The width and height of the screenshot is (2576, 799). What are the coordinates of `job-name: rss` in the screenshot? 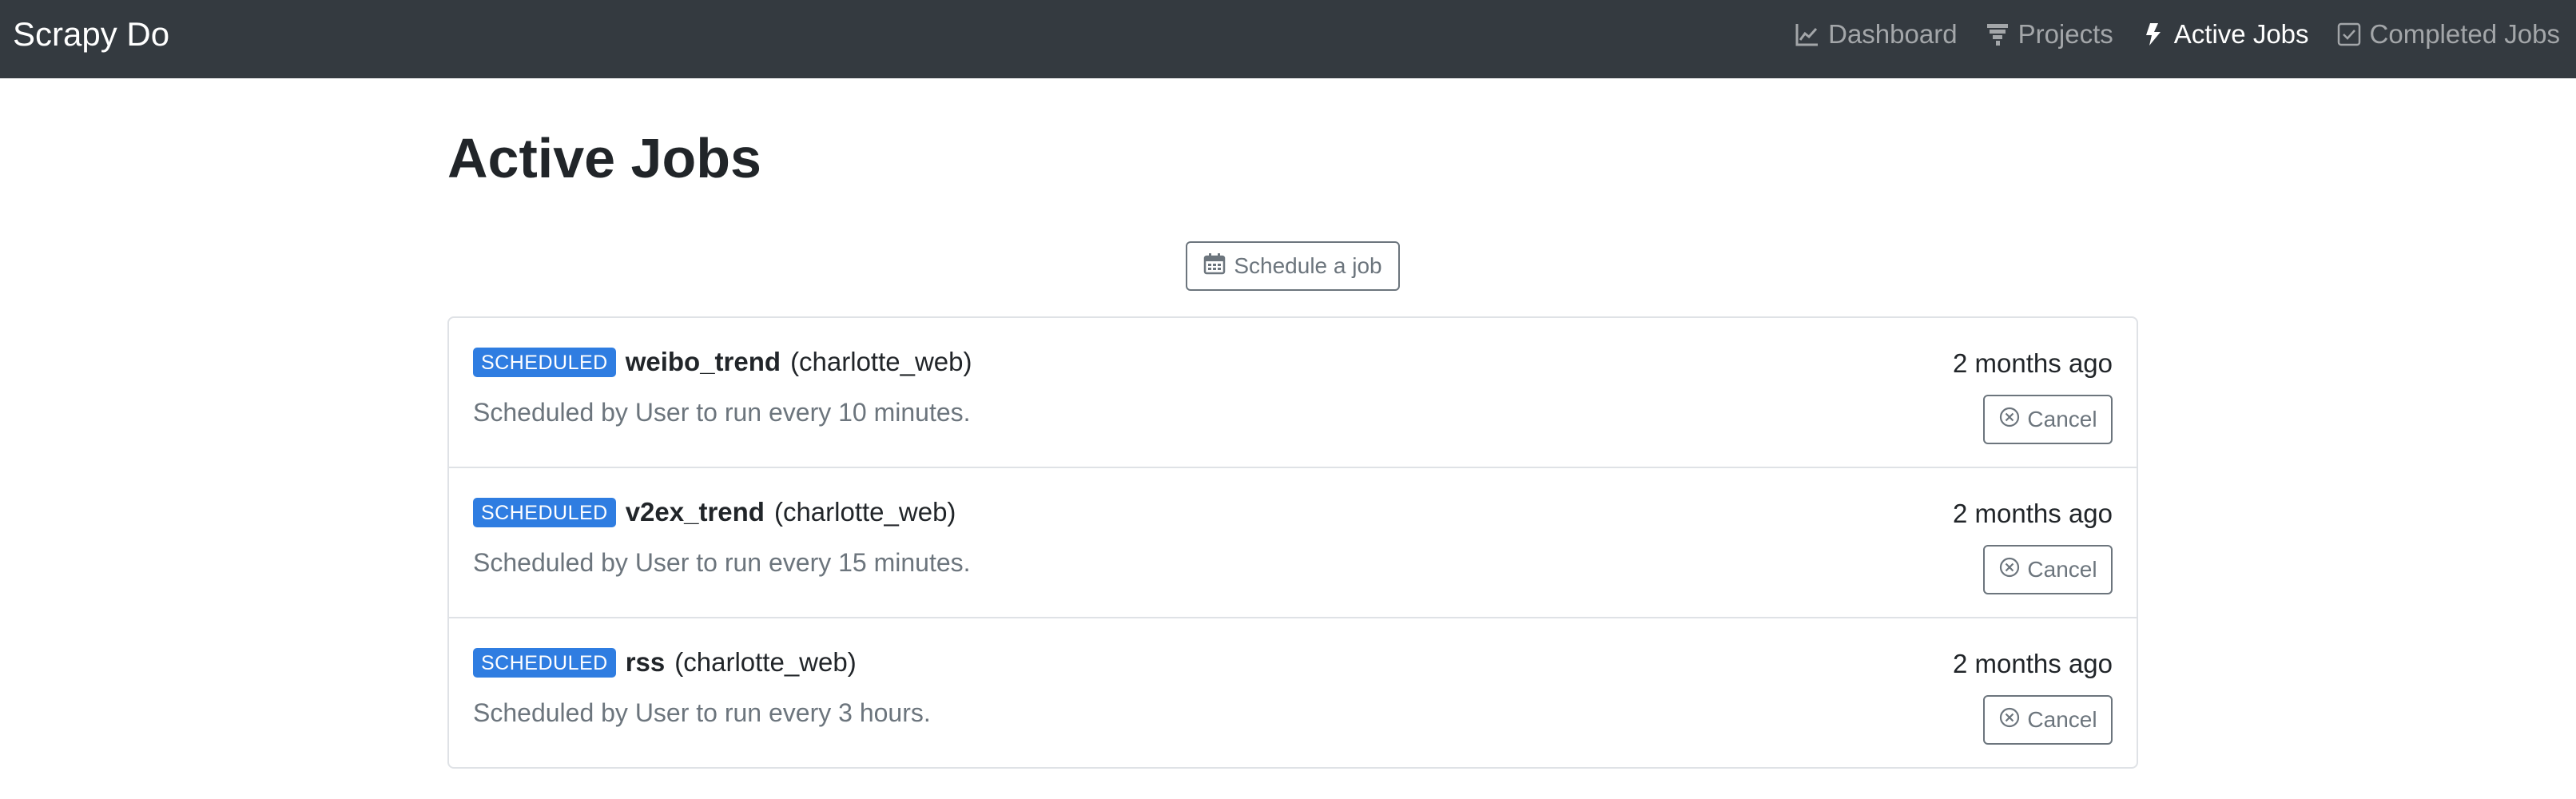 It's located at (645, 662).